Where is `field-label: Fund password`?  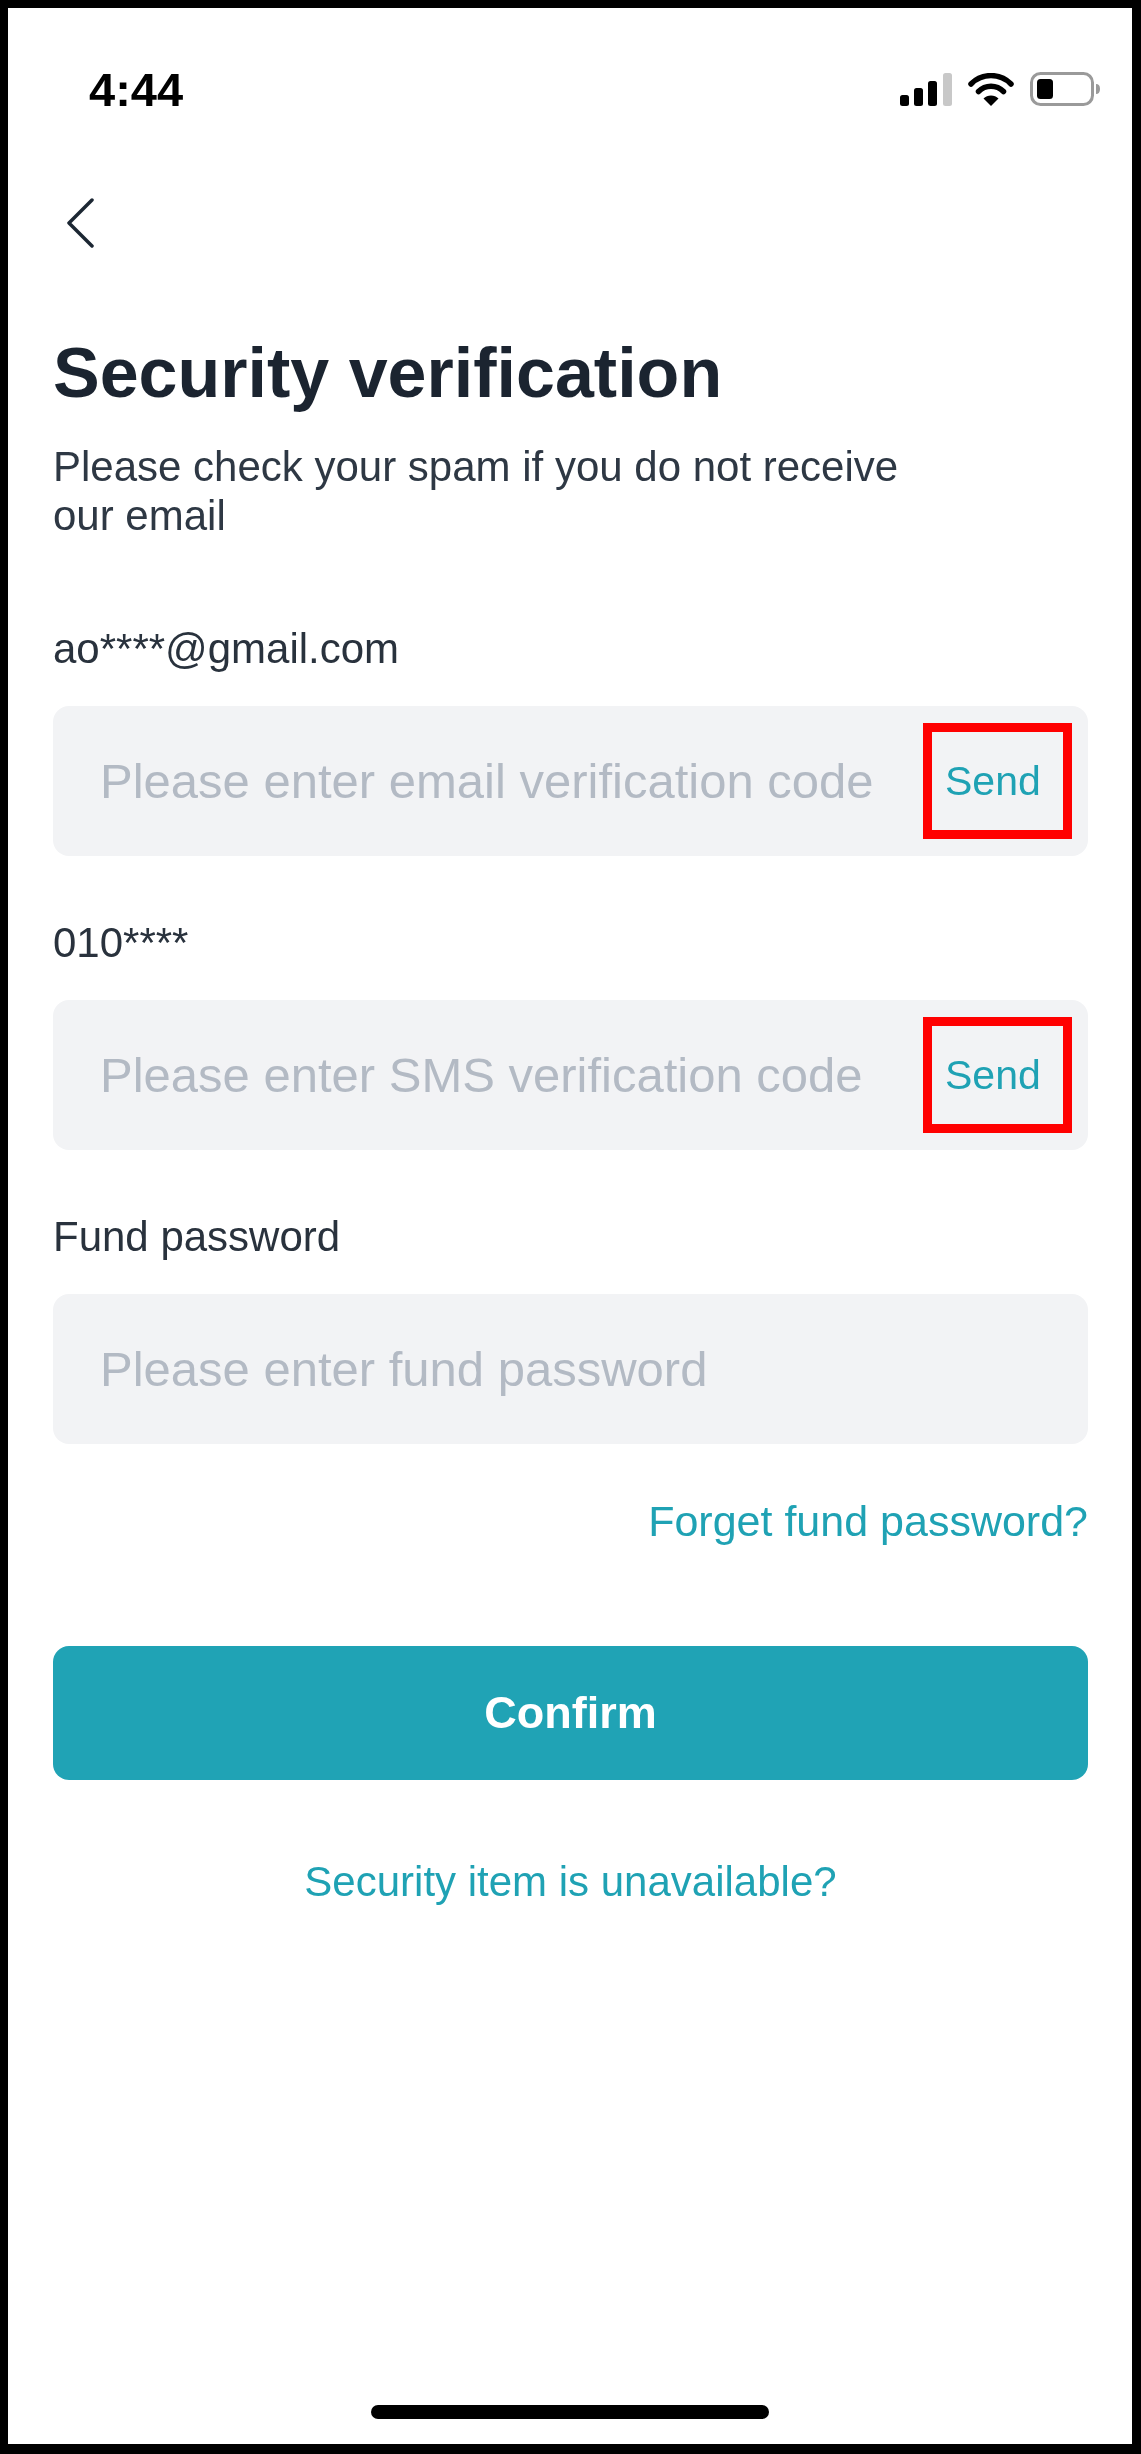 field-label: Fund password is located at coordinates (197, 1237).